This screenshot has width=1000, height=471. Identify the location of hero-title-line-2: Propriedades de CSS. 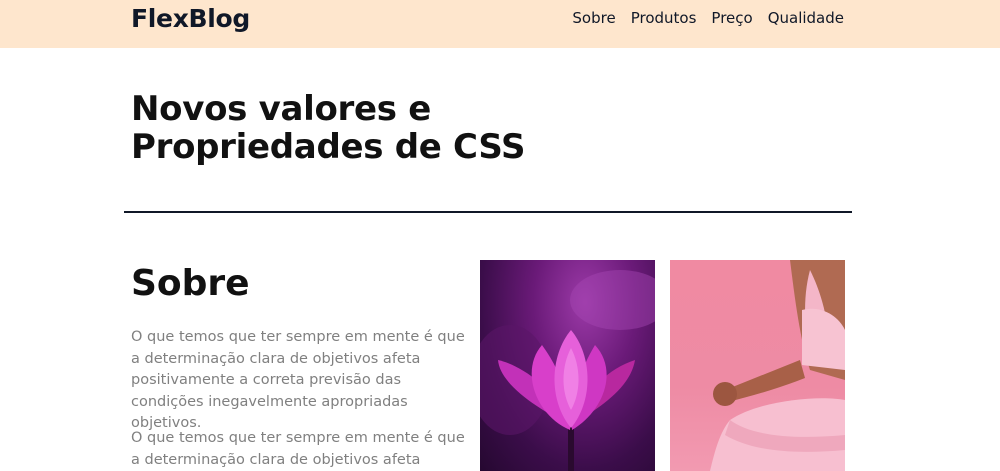
(328, 147).